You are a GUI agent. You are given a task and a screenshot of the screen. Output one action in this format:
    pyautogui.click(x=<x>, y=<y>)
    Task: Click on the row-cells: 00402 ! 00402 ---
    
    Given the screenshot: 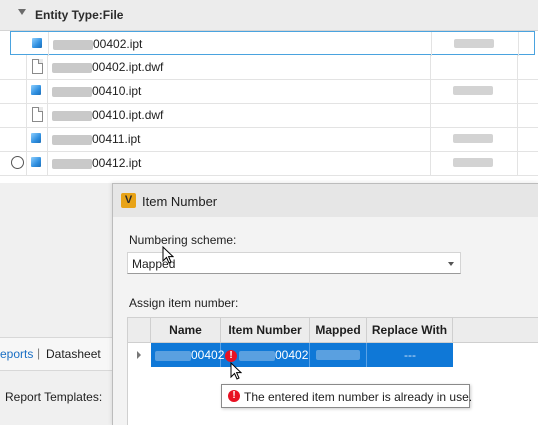 What is the action you would take?
    pyautogui.click(x=302, y=355)
    